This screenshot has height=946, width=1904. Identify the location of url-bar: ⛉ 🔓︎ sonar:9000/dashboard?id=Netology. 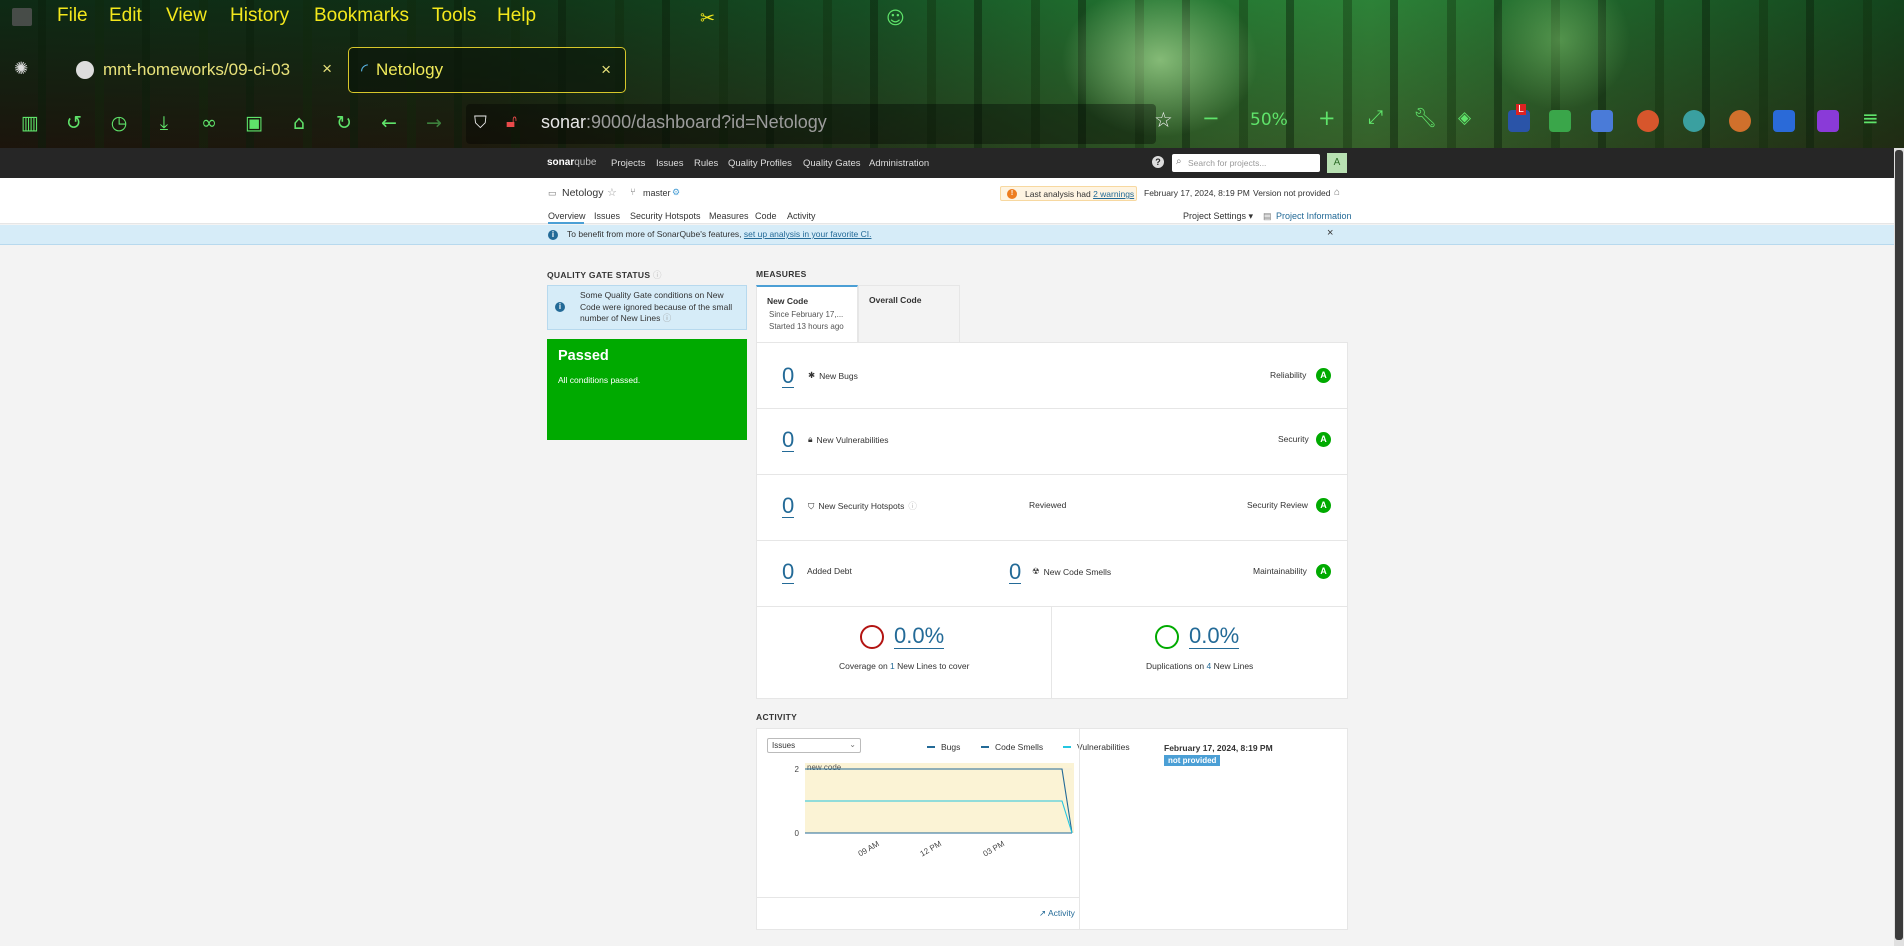
(811, 124).